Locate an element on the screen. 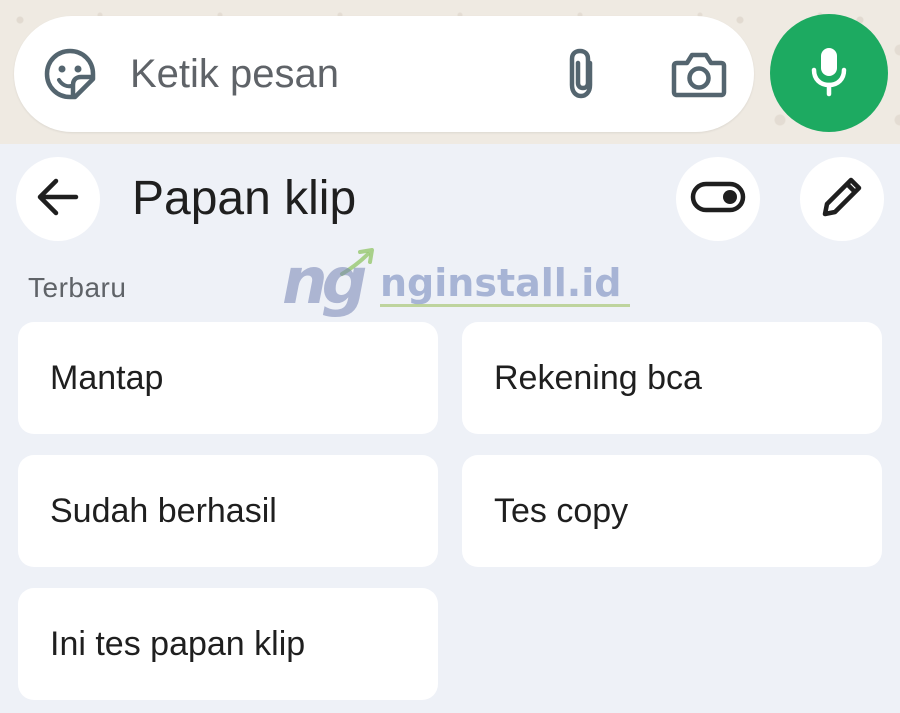 The height and width of the screenshot is (713, 900). clip-text: Ini tes papan klip is located at coordinates (178, 643).